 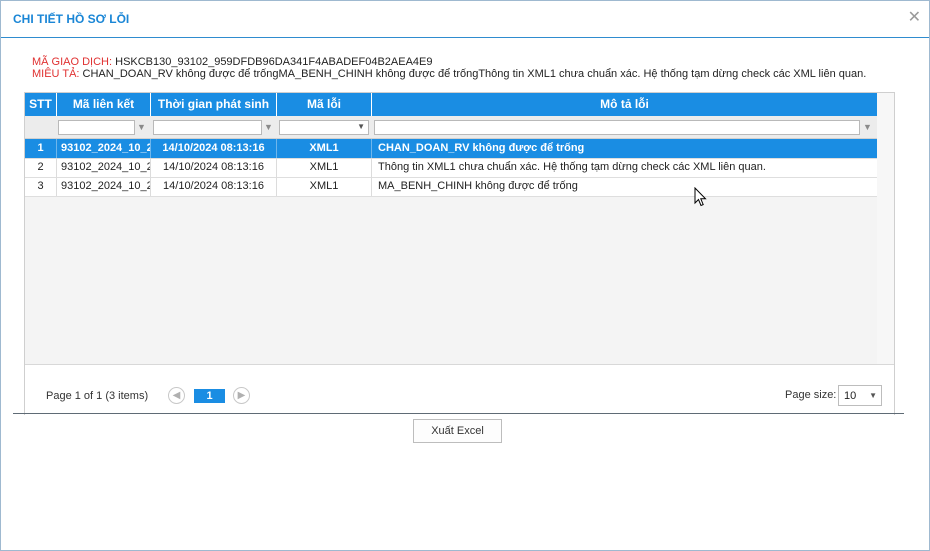 What do you see at coordinates (104, 104) in the screenshot?
I see `col-header-ma-lien-ket: Mã liên kết` at bounding box center [104, 104].